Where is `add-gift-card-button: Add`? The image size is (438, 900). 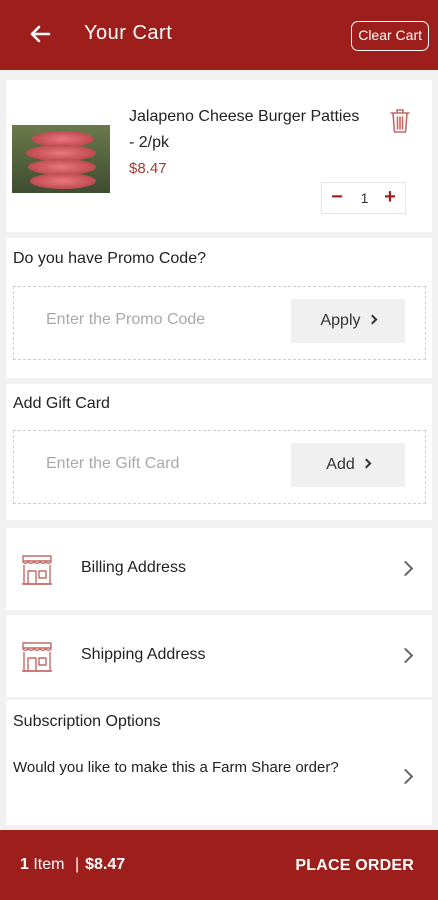
add-gift-card-button: Add is located at coordinates (348, 465).